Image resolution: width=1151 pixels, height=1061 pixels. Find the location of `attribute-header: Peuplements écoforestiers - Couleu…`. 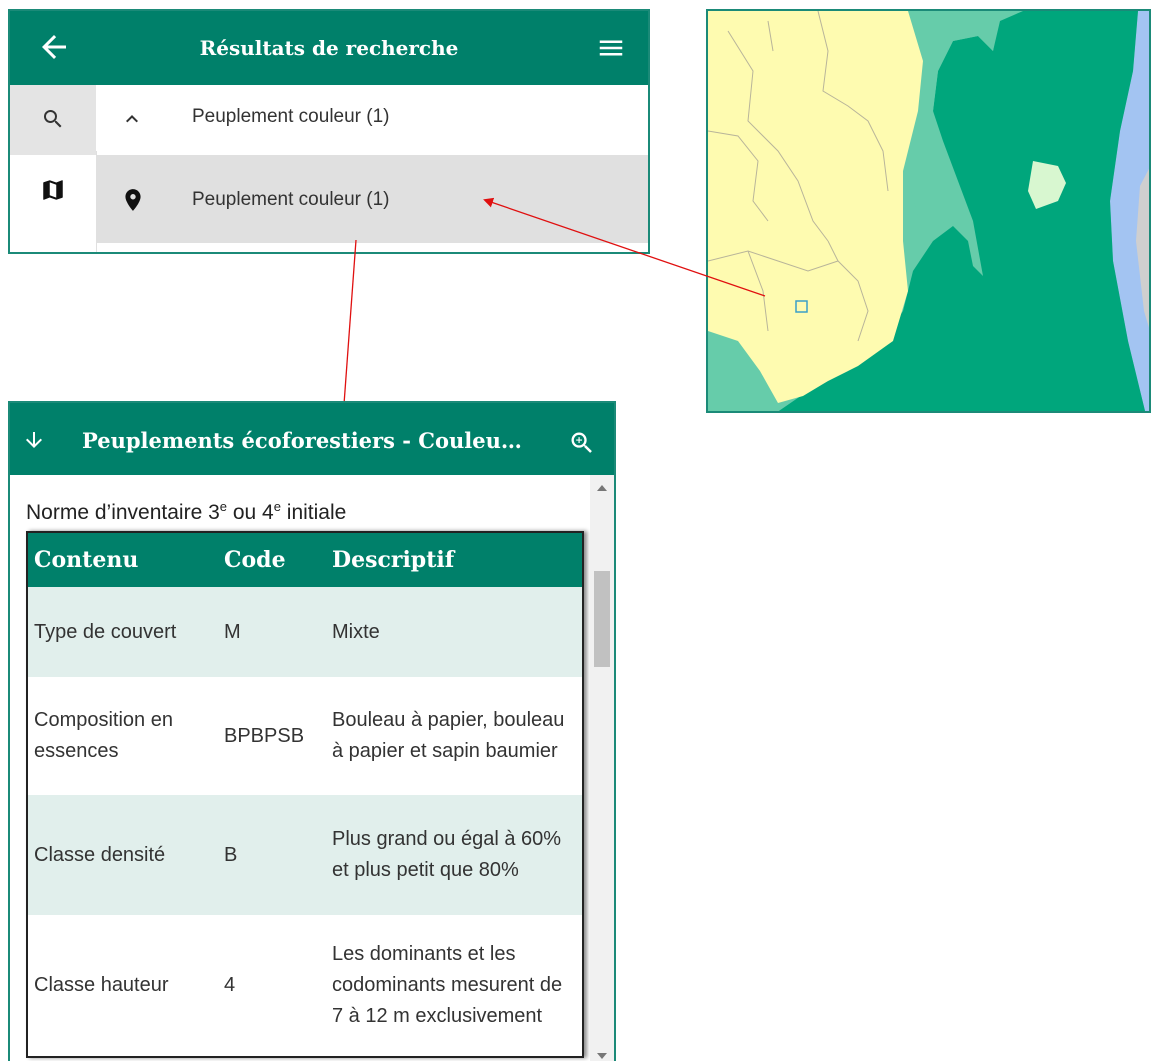

attribute-header: Peuplements écoforestiers - Couleu… is located at coordinates (312, 439).